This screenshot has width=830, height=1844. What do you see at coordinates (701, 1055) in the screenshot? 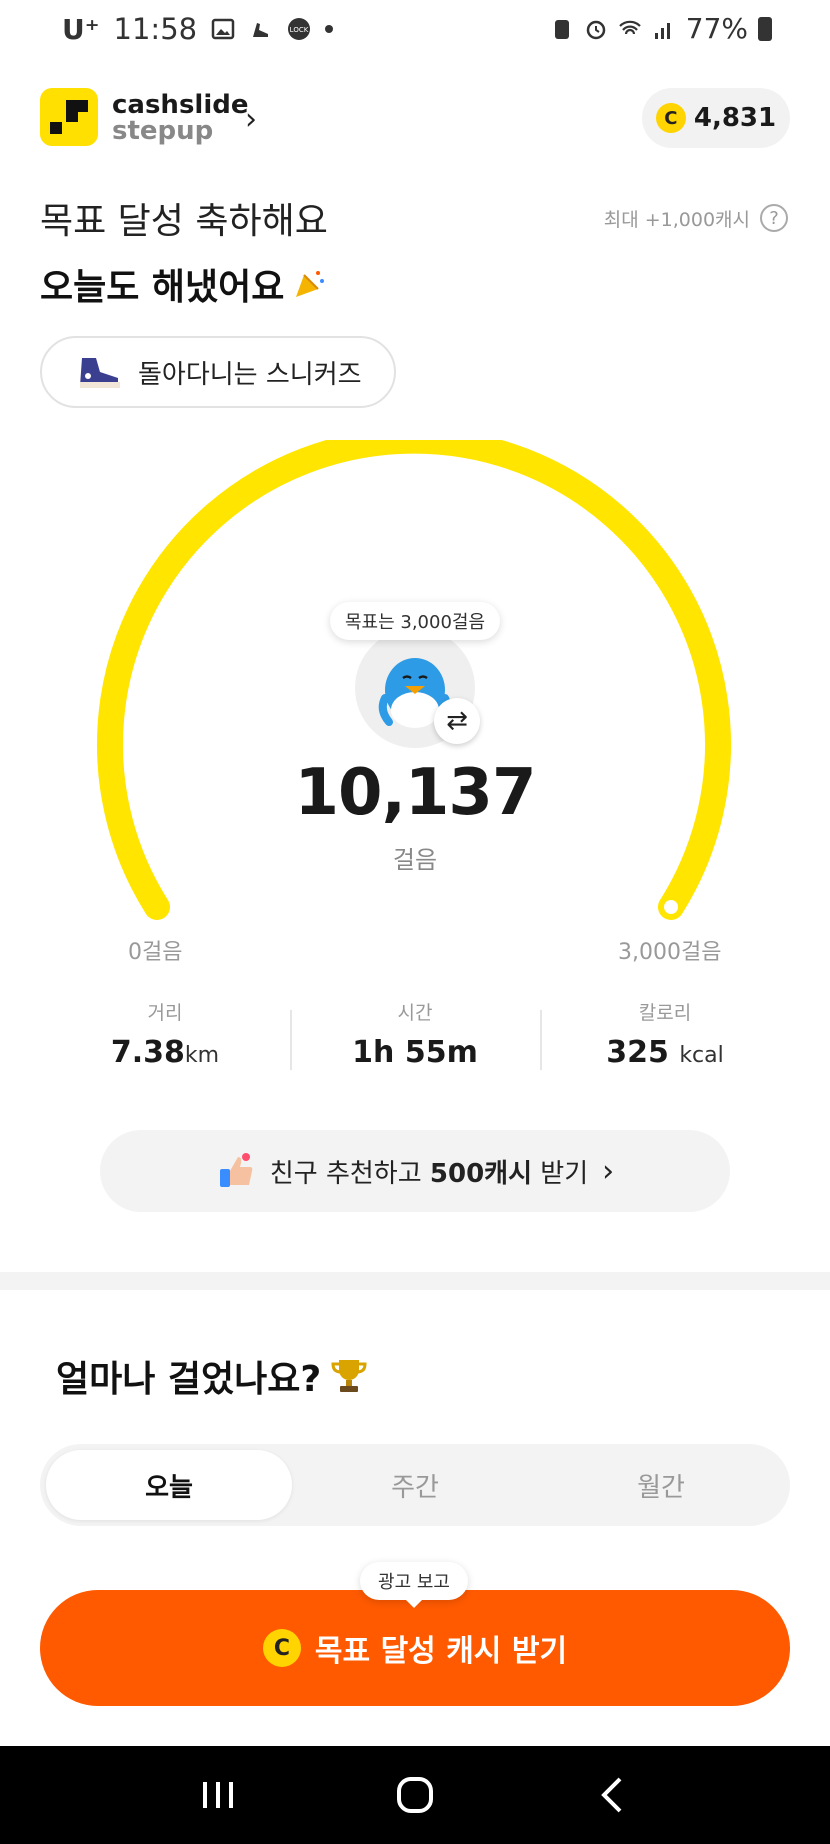
I see `stat-unit: kcal` at bounding box center [701, 1055].